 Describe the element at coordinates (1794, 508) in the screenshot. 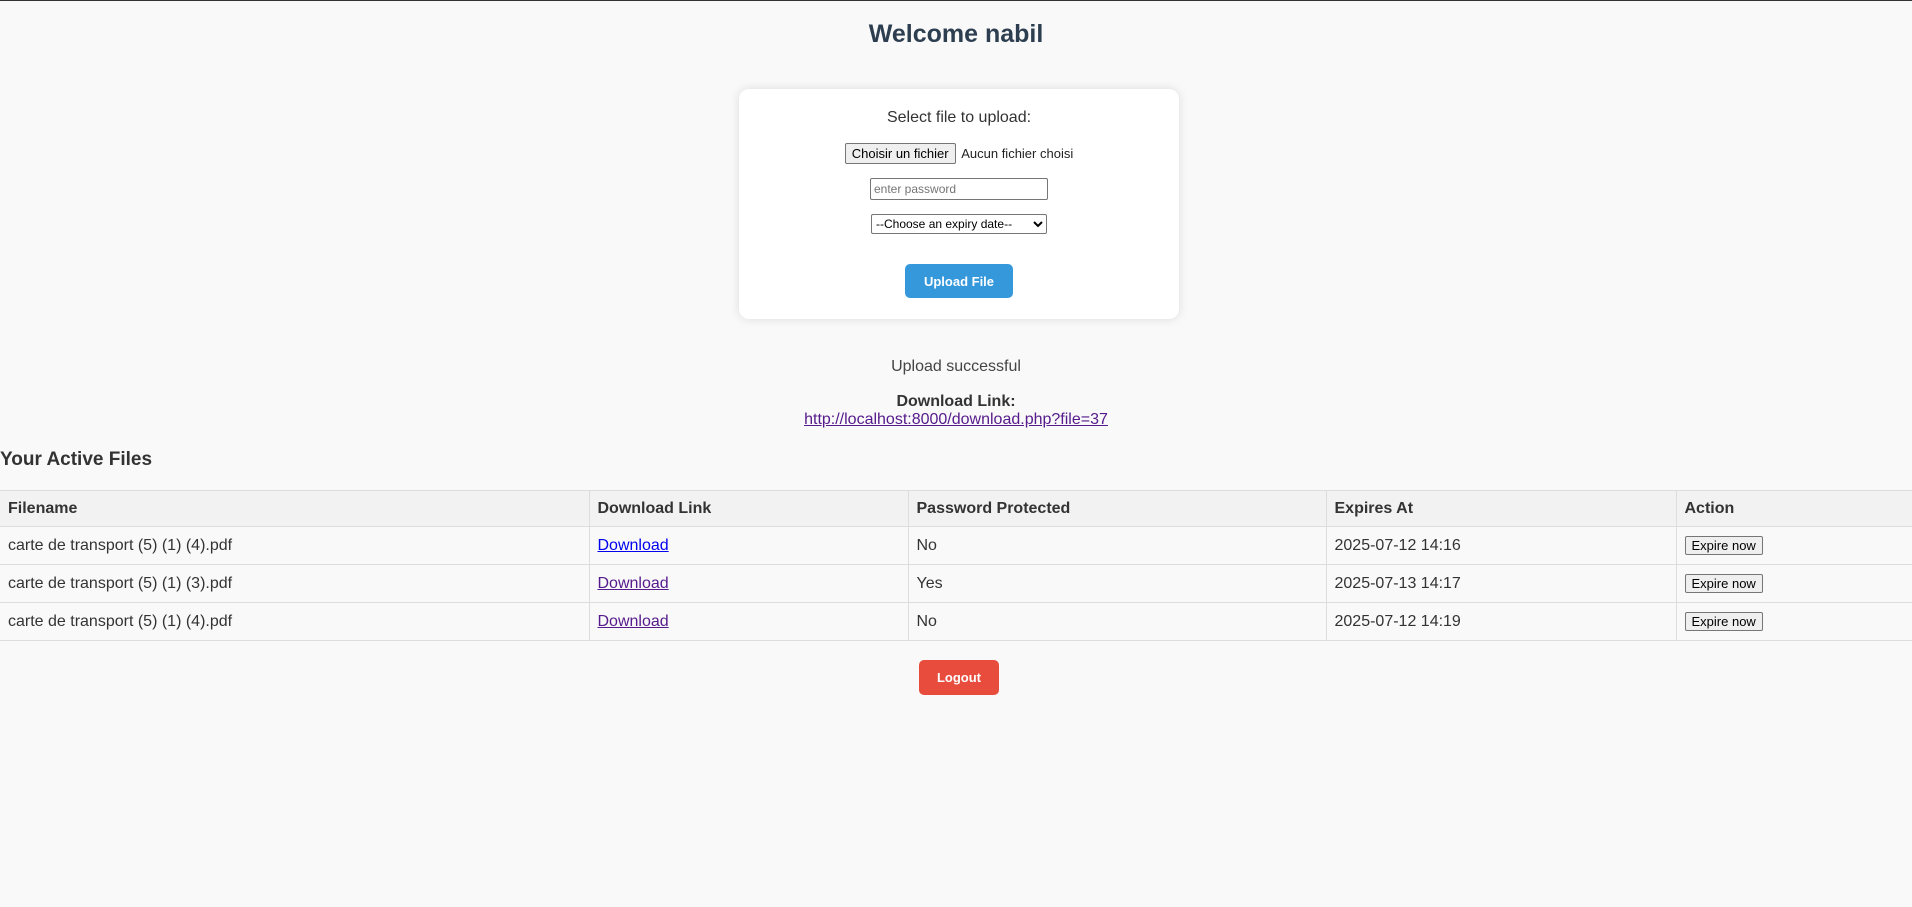

I see `column-header-action: Action` at that location.